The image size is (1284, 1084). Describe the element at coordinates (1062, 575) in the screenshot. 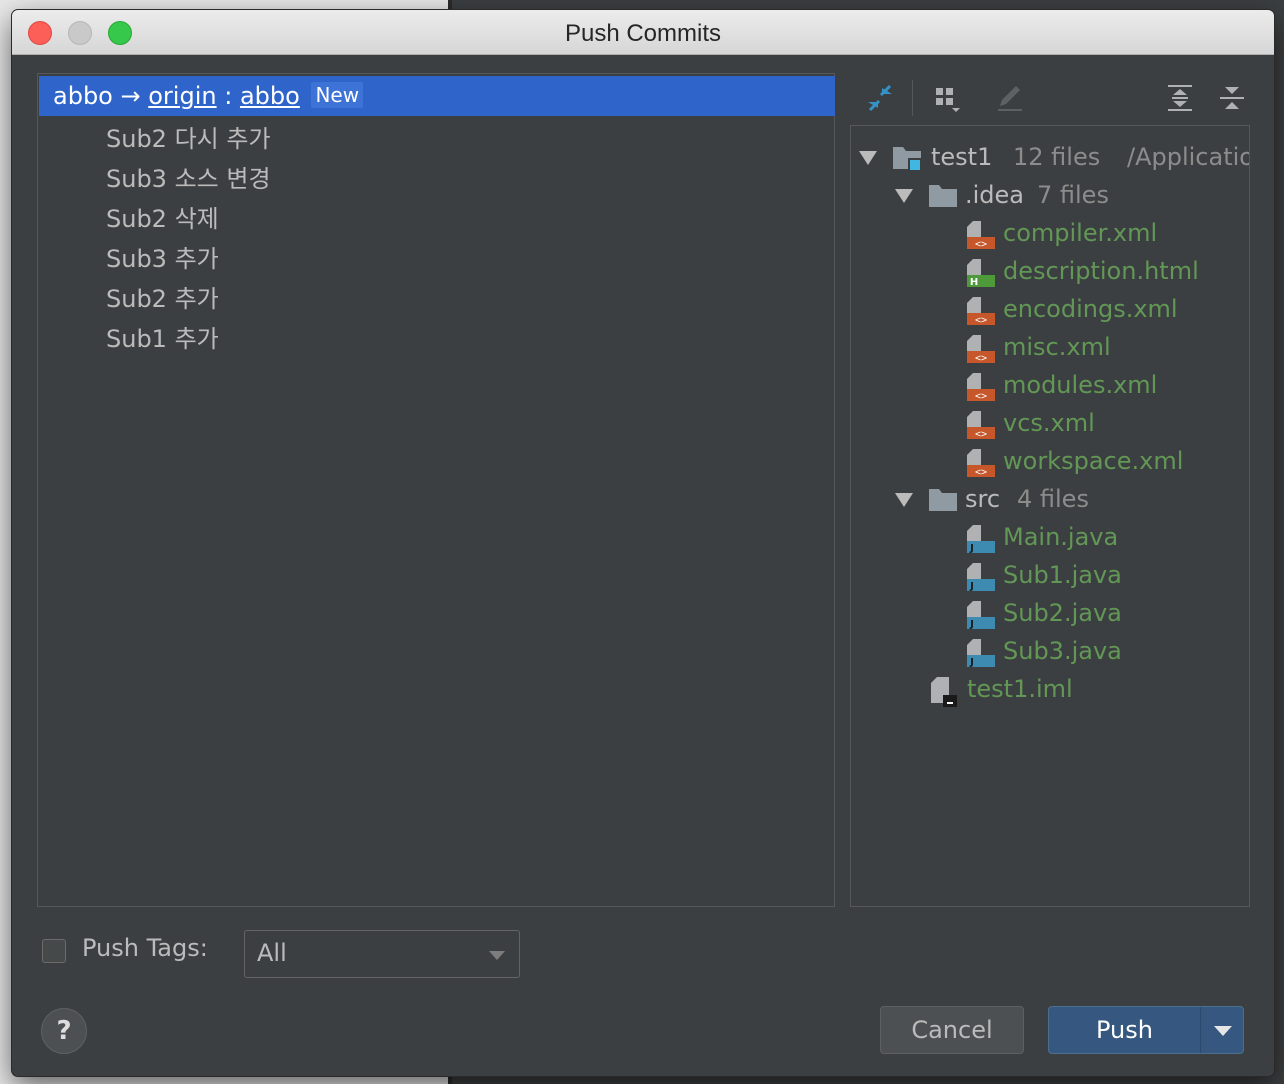

I see `file-name: Sub1.java` at that location.